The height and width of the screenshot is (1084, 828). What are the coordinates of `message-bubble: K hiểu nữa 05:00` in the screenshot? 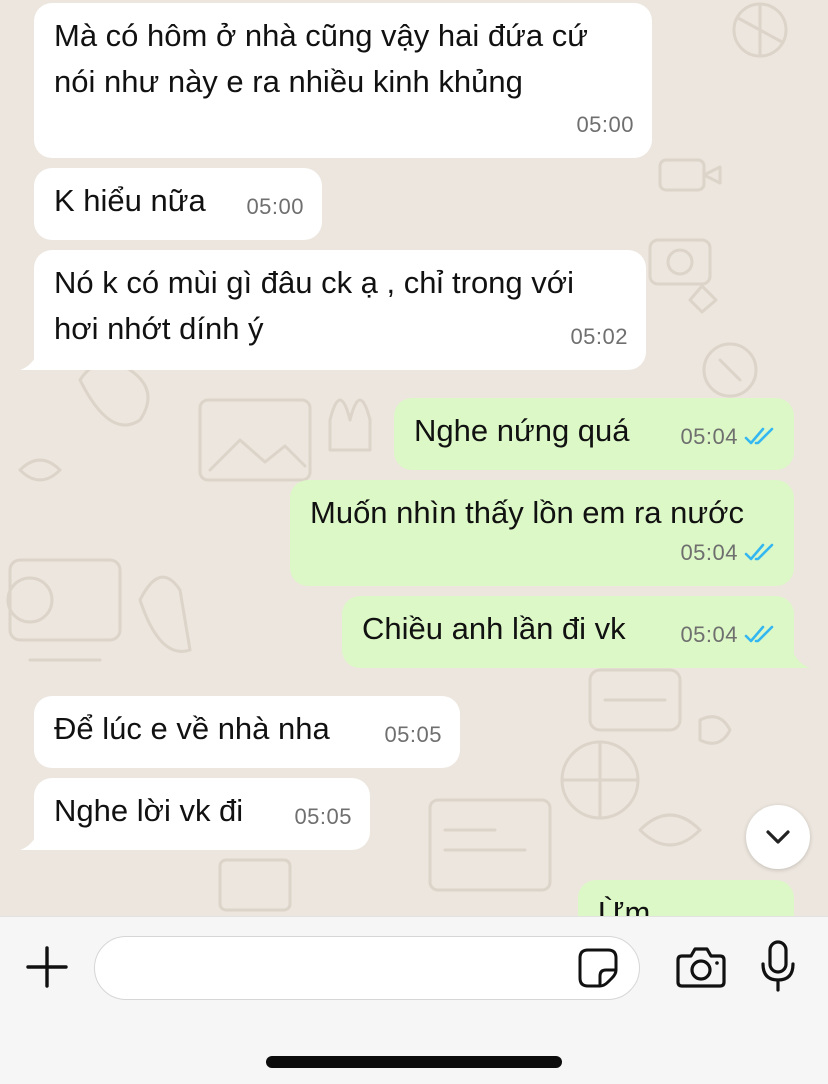 It's located at (178, 204).